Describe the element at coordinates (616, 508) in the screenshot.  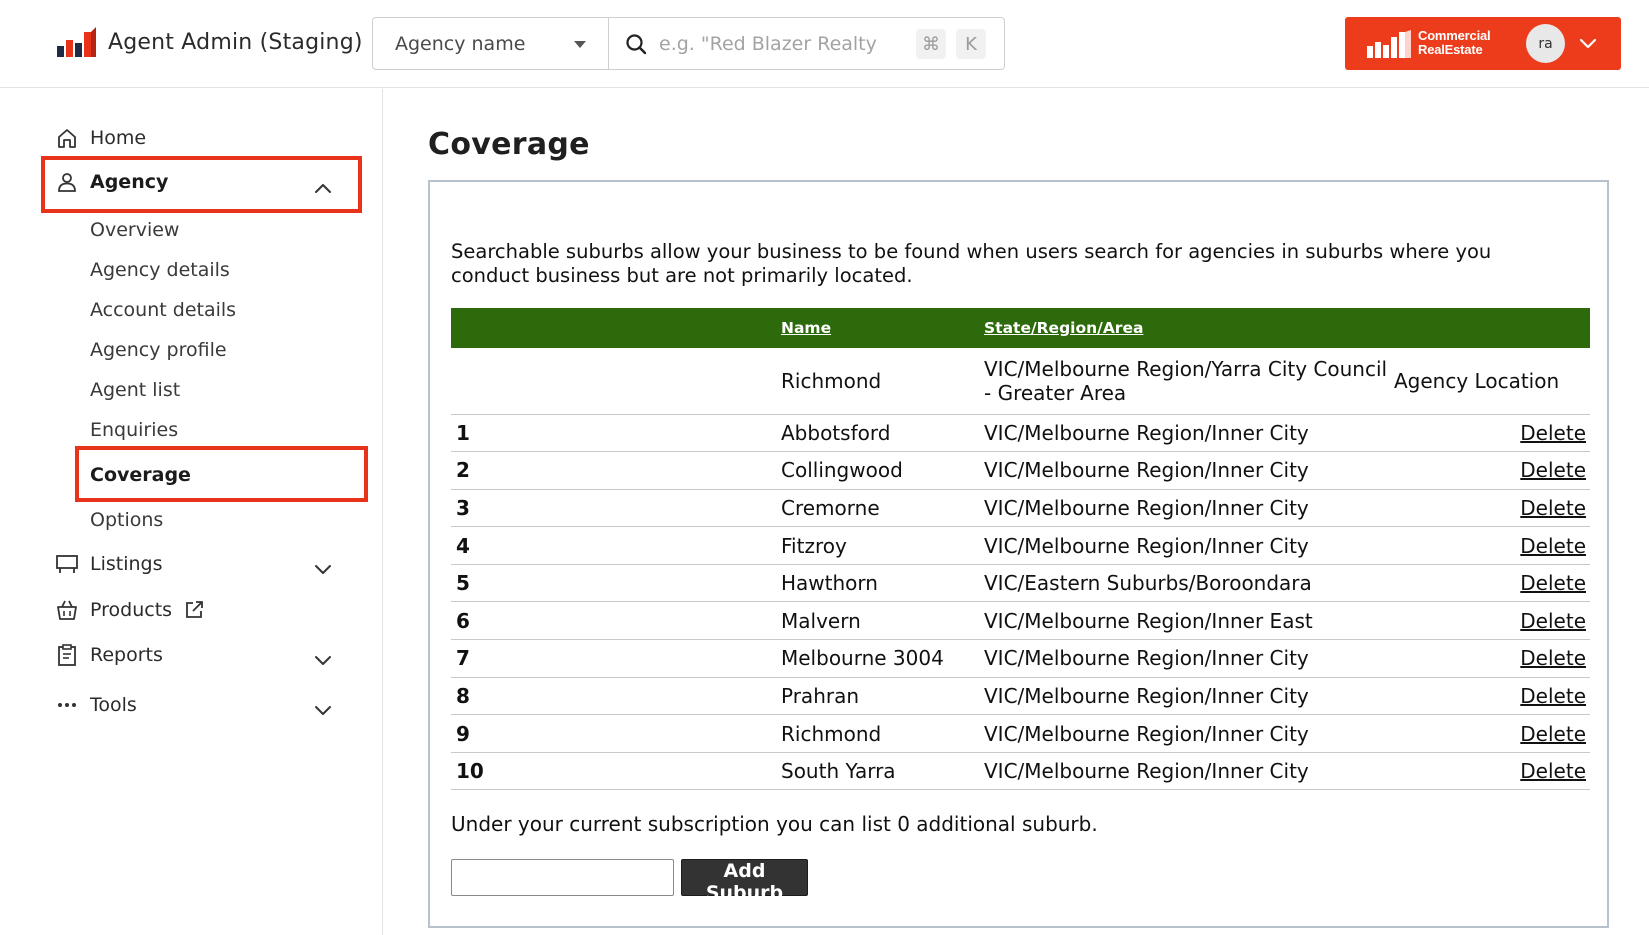
I see `row-number: 3` at that location.